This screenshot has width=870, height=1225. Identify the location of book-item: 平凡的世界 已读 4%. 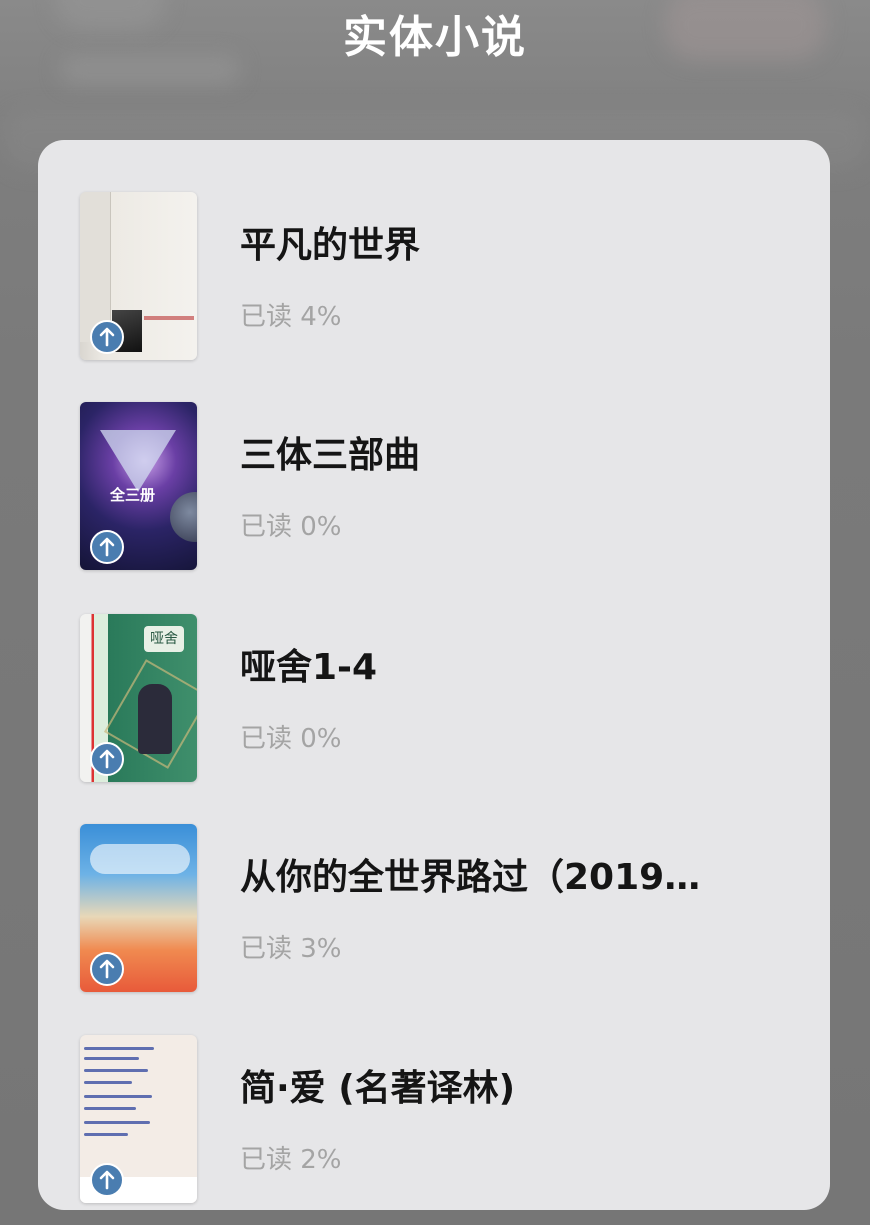
(434, 277).